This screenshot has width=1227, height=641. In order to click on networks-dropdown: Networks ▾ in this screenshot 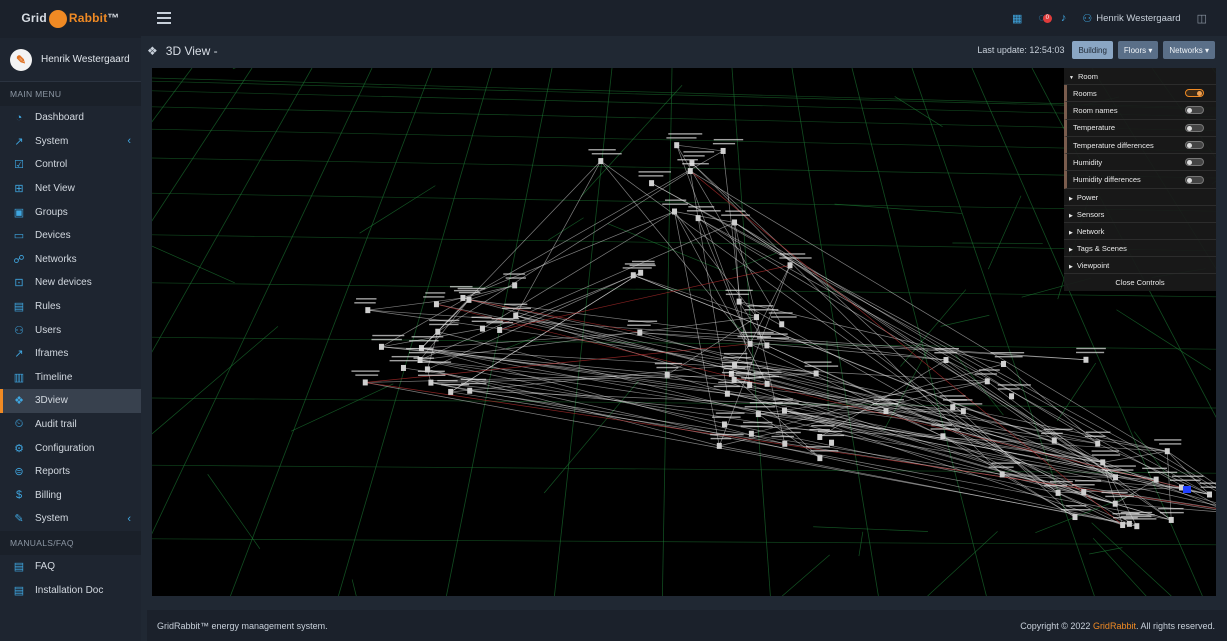, I will do `click(1189, 50)`.